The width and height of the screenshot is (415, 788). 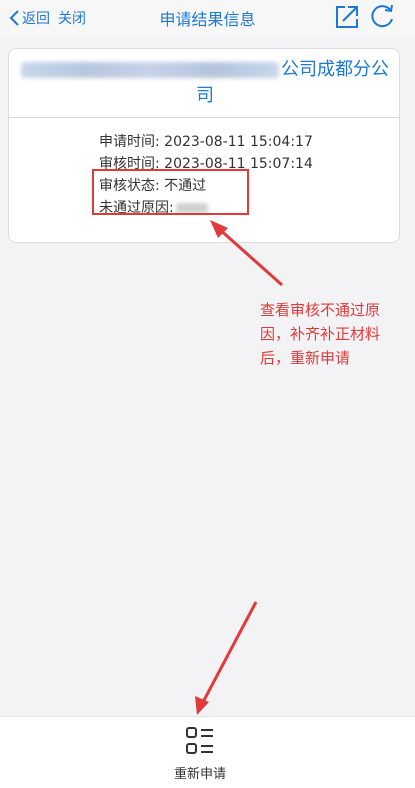 What do you see at coordinates (200, 772) in the screenshot?
I see `reapply-button: 重新申请` at bounding box center [200, 772].